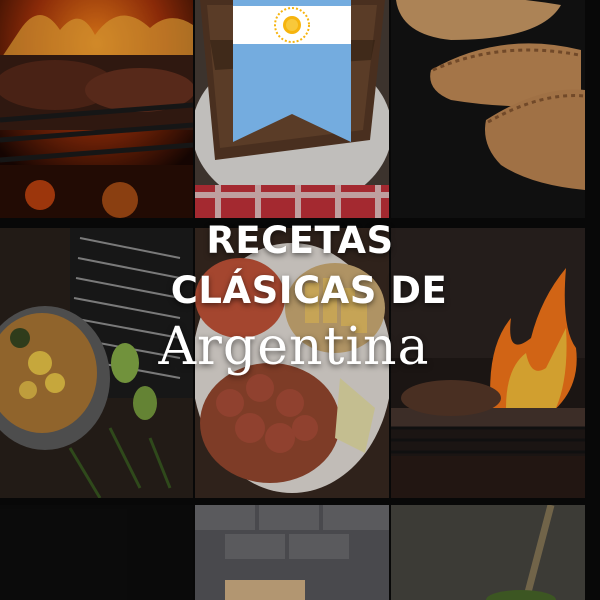  Describe the element at coordinates (300, 240) in the screenshot. I see `title-line-recetas: RECETAS` at that location.